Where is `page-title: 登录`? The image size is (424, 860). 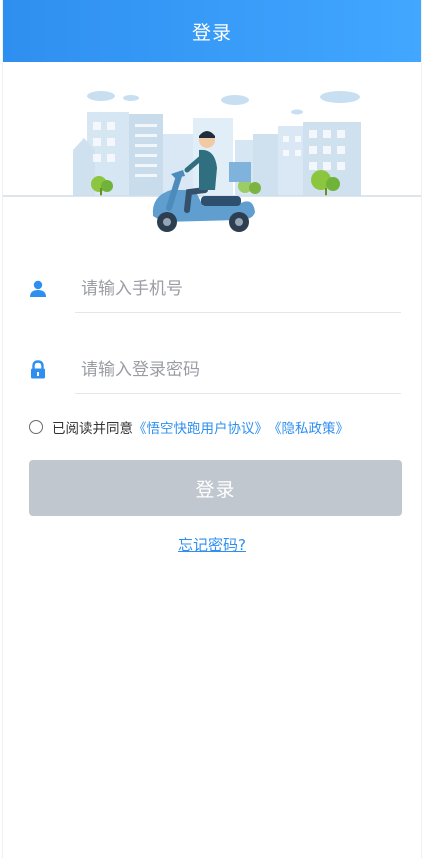 page-title: 登录 is located at coordinates (211, 32).